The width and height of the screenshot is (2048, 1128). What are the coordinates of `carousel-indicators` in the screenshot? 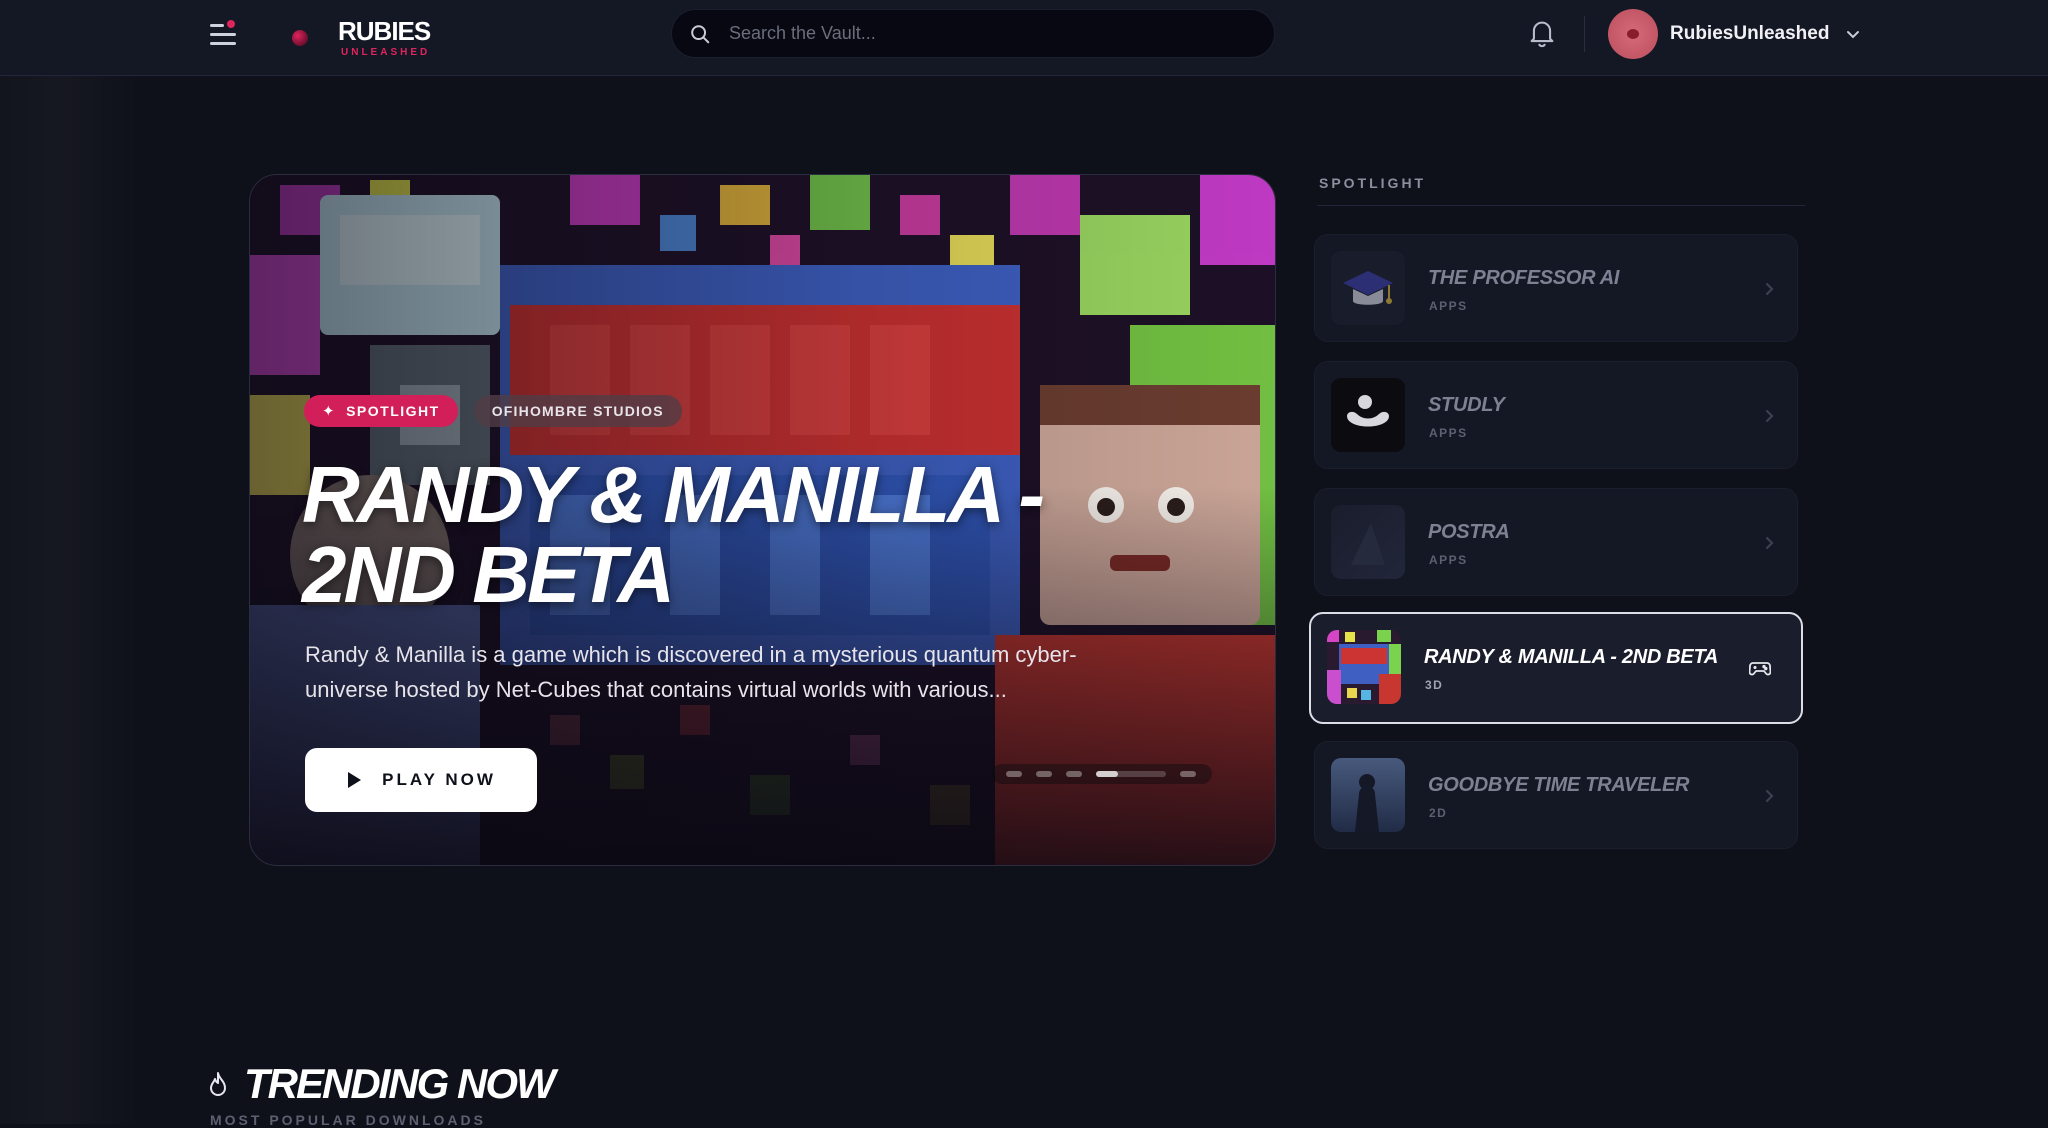 It's located at (1102, 774).